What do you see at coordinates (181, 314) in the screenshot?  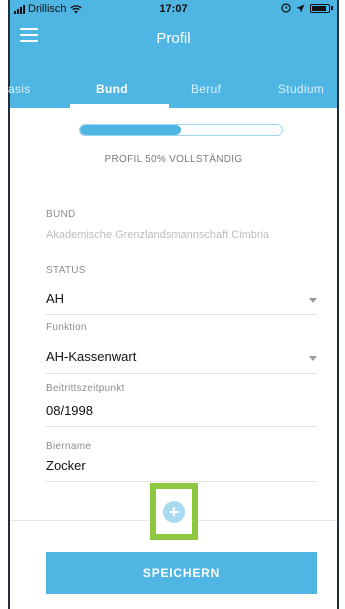 I see `status-underline` at bounding box center [181, 314].